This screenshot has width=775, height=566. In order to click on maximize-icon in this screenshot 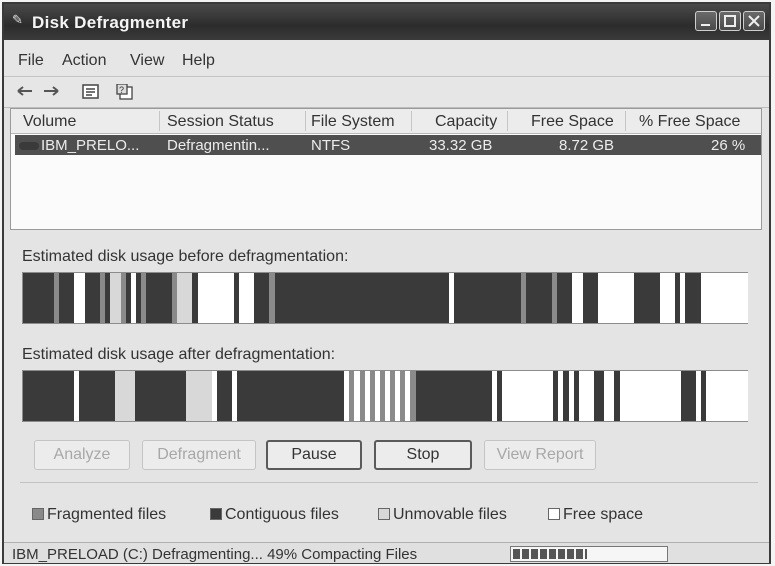, I will do `click(730, 21)`.